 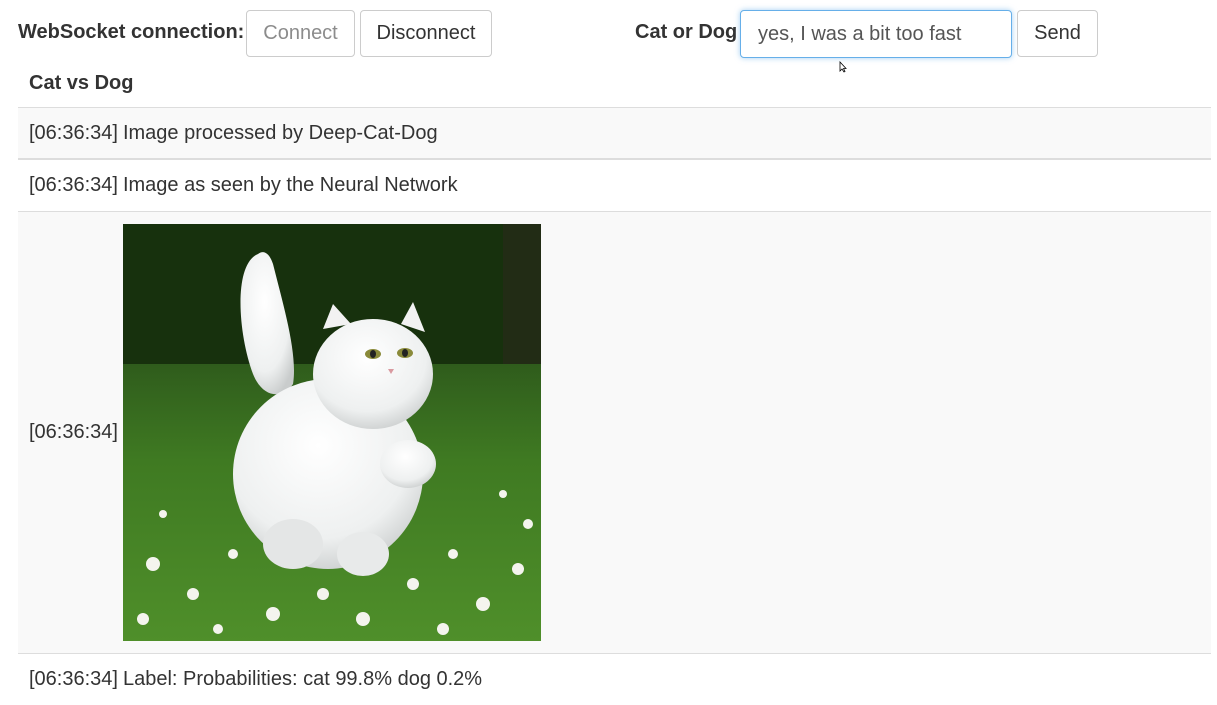 What do you see at coordinates (686, 32) in the screenshot?
I see `cat-or-dog-label: Cat or Dog` at bounding box center [686, 32].